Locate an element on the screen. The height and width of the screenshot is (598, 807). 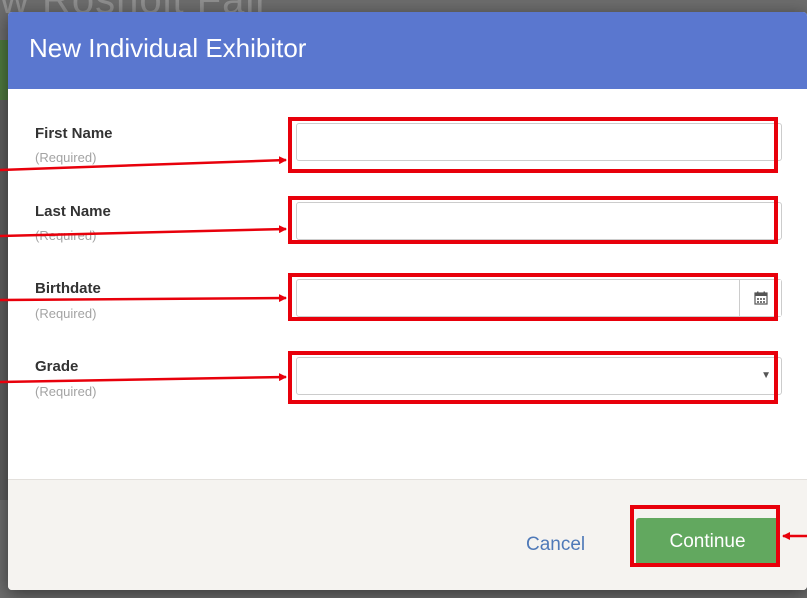
birthdate-hint: (Required) is located at coordinates (66, 313).